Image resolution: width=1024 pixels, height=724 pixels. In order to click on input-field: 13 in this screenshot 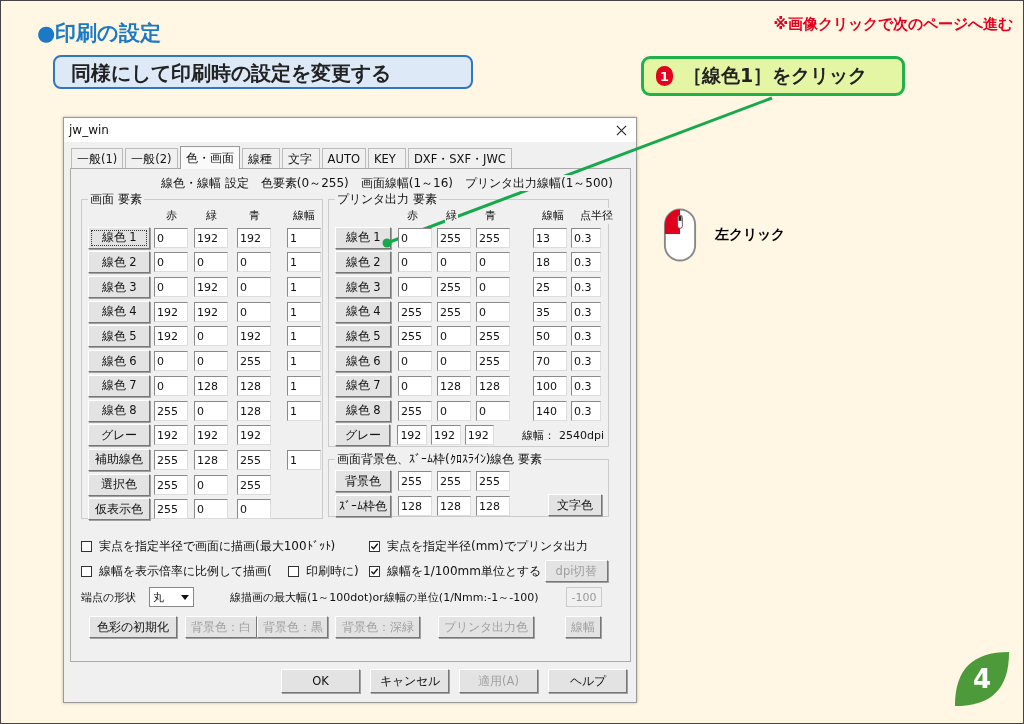, I will do `click(550, 237)`.